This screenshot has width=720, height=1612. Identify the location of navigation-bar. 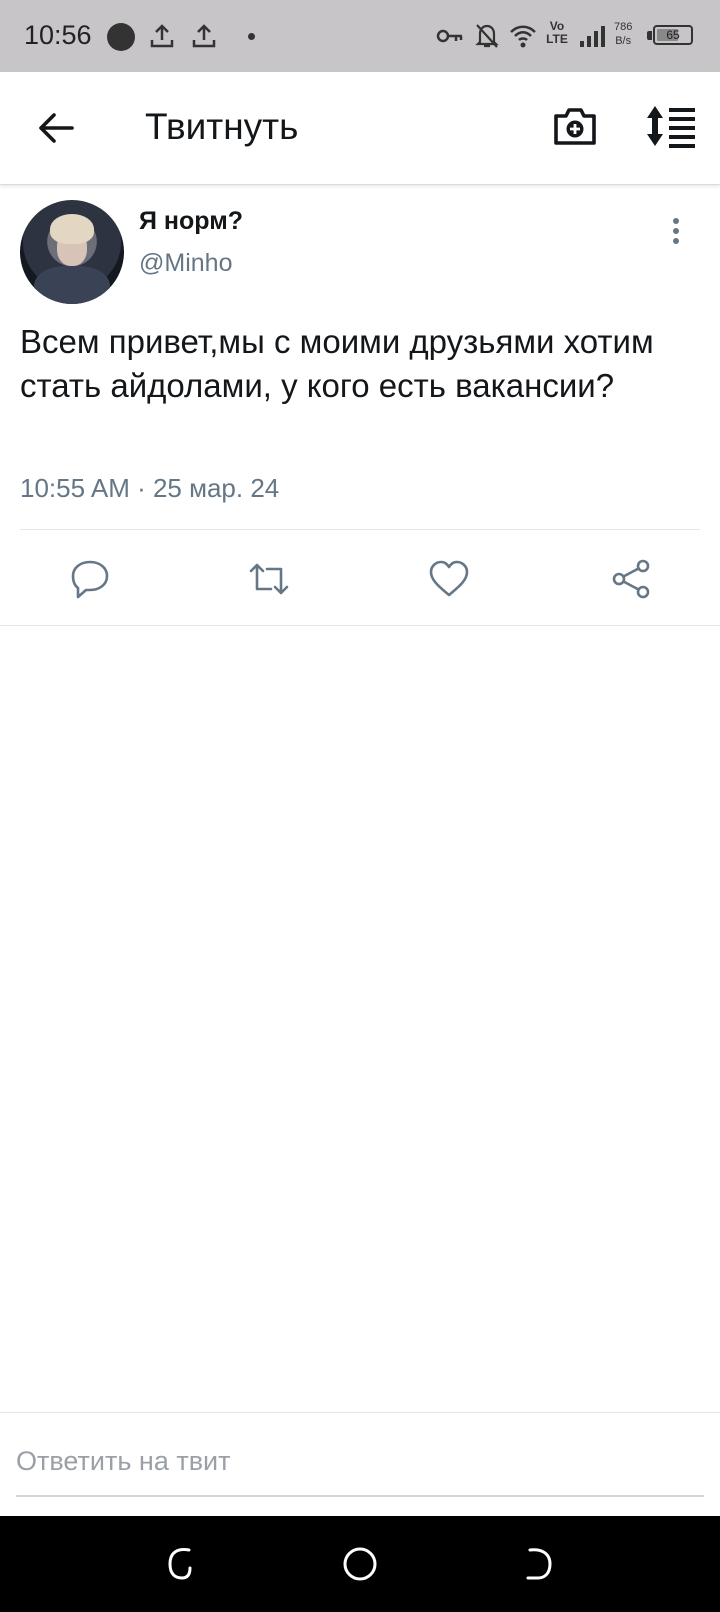
(360, 1564).